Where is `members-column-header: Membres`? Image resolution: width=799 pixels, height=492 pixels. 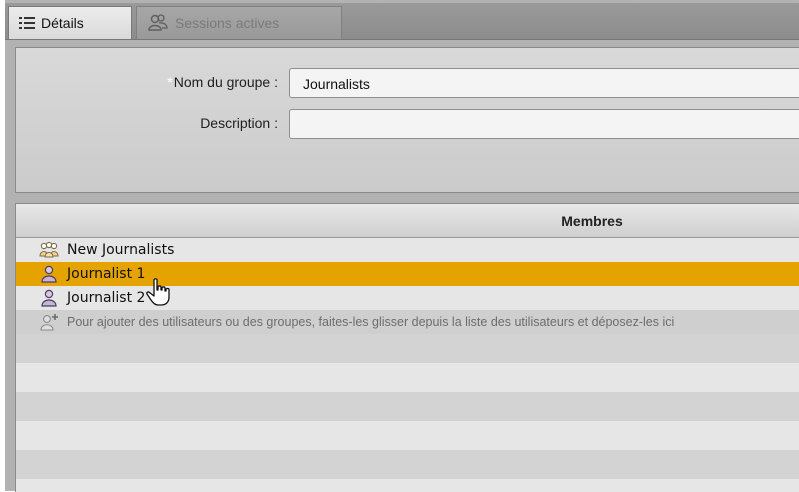
members-column-header: Membres is located at coordinates (407, 221).